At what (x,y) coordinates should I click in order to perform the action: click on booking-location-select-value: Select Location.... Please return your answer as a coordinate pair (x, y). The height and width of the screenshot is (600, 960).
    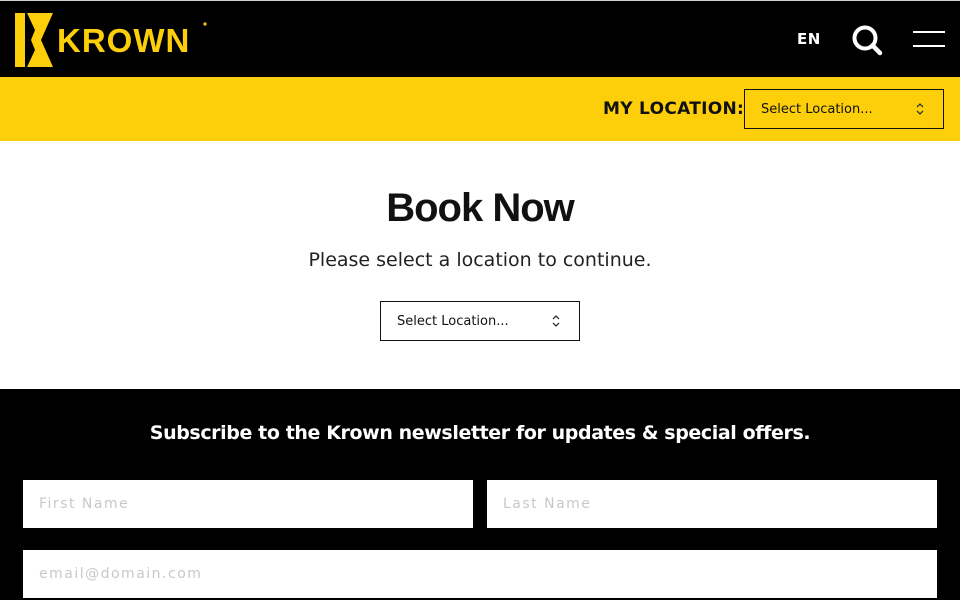
    Looking at the image, I should click on (453, 321).